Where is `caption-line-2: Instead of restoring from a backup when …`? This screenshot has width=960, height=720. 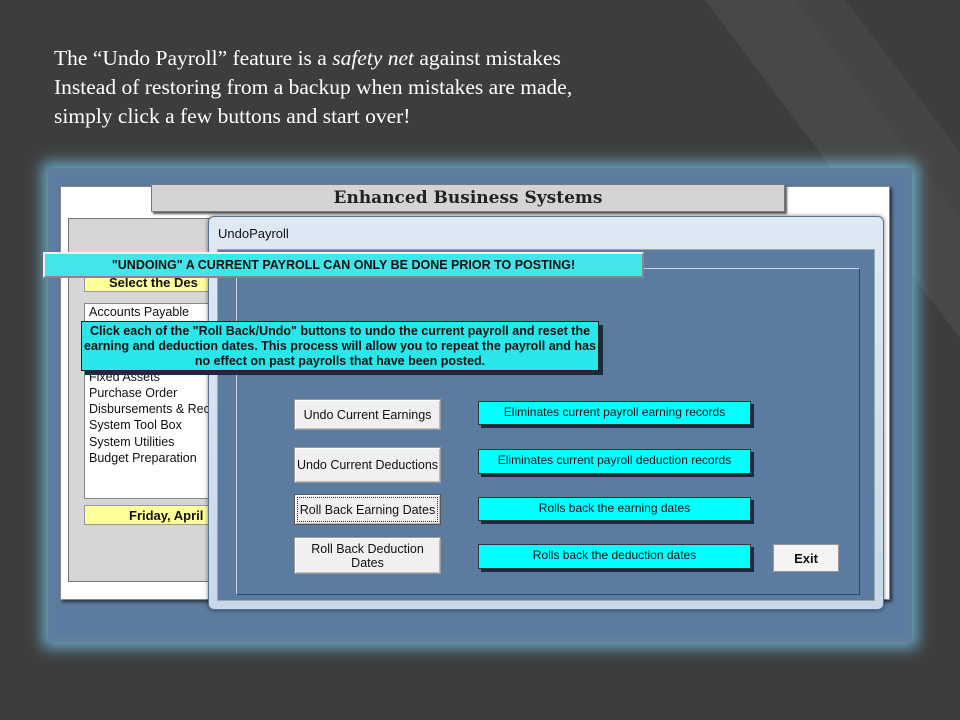 caption-line-2: Instead of restoring from a backup when … is located at coordinates (313, 87).